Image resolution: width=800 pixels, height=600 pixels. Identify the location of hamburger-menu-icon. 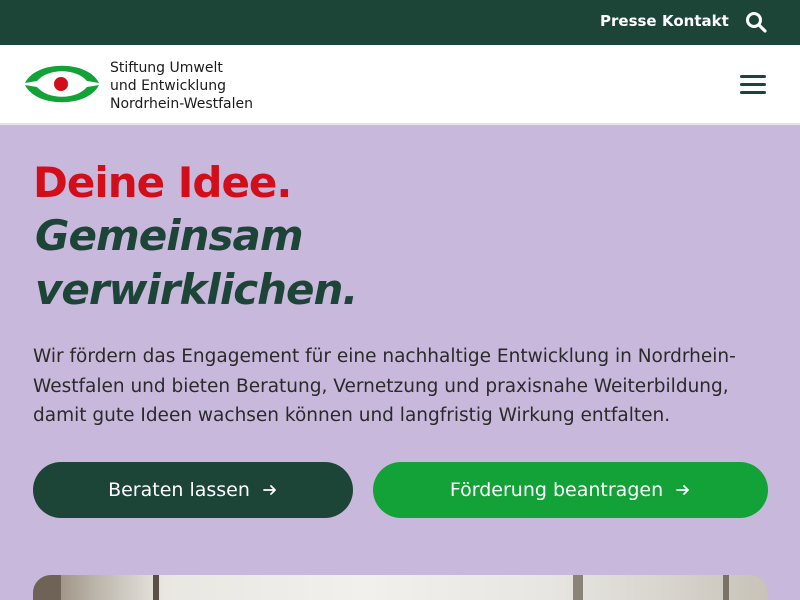
(753, 85).